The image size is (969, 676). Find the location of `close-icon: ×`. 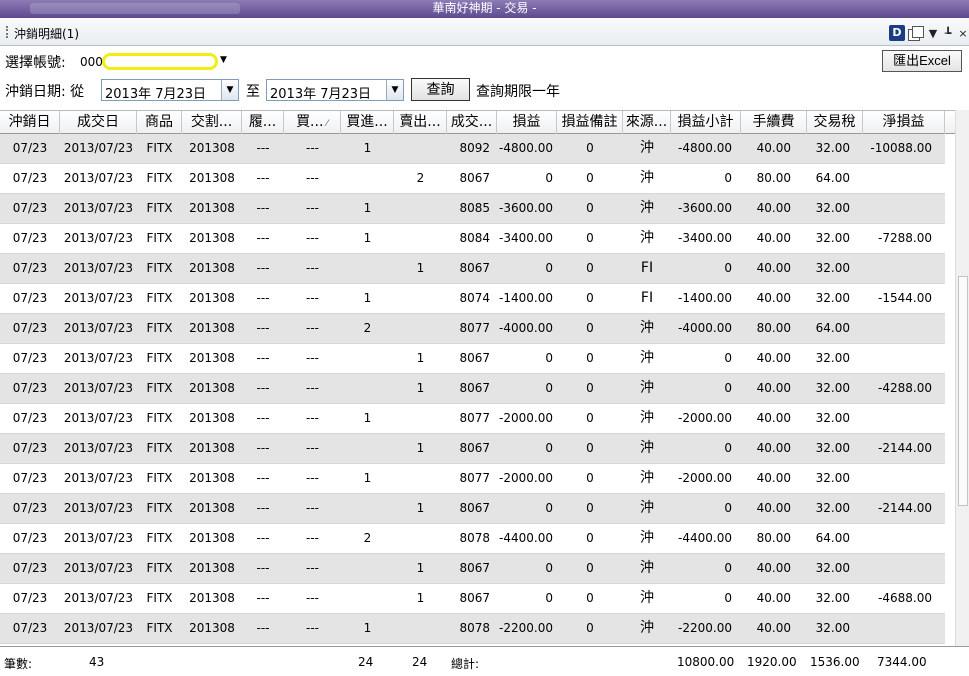

close-icon: × is located at coordinates (963, 33).